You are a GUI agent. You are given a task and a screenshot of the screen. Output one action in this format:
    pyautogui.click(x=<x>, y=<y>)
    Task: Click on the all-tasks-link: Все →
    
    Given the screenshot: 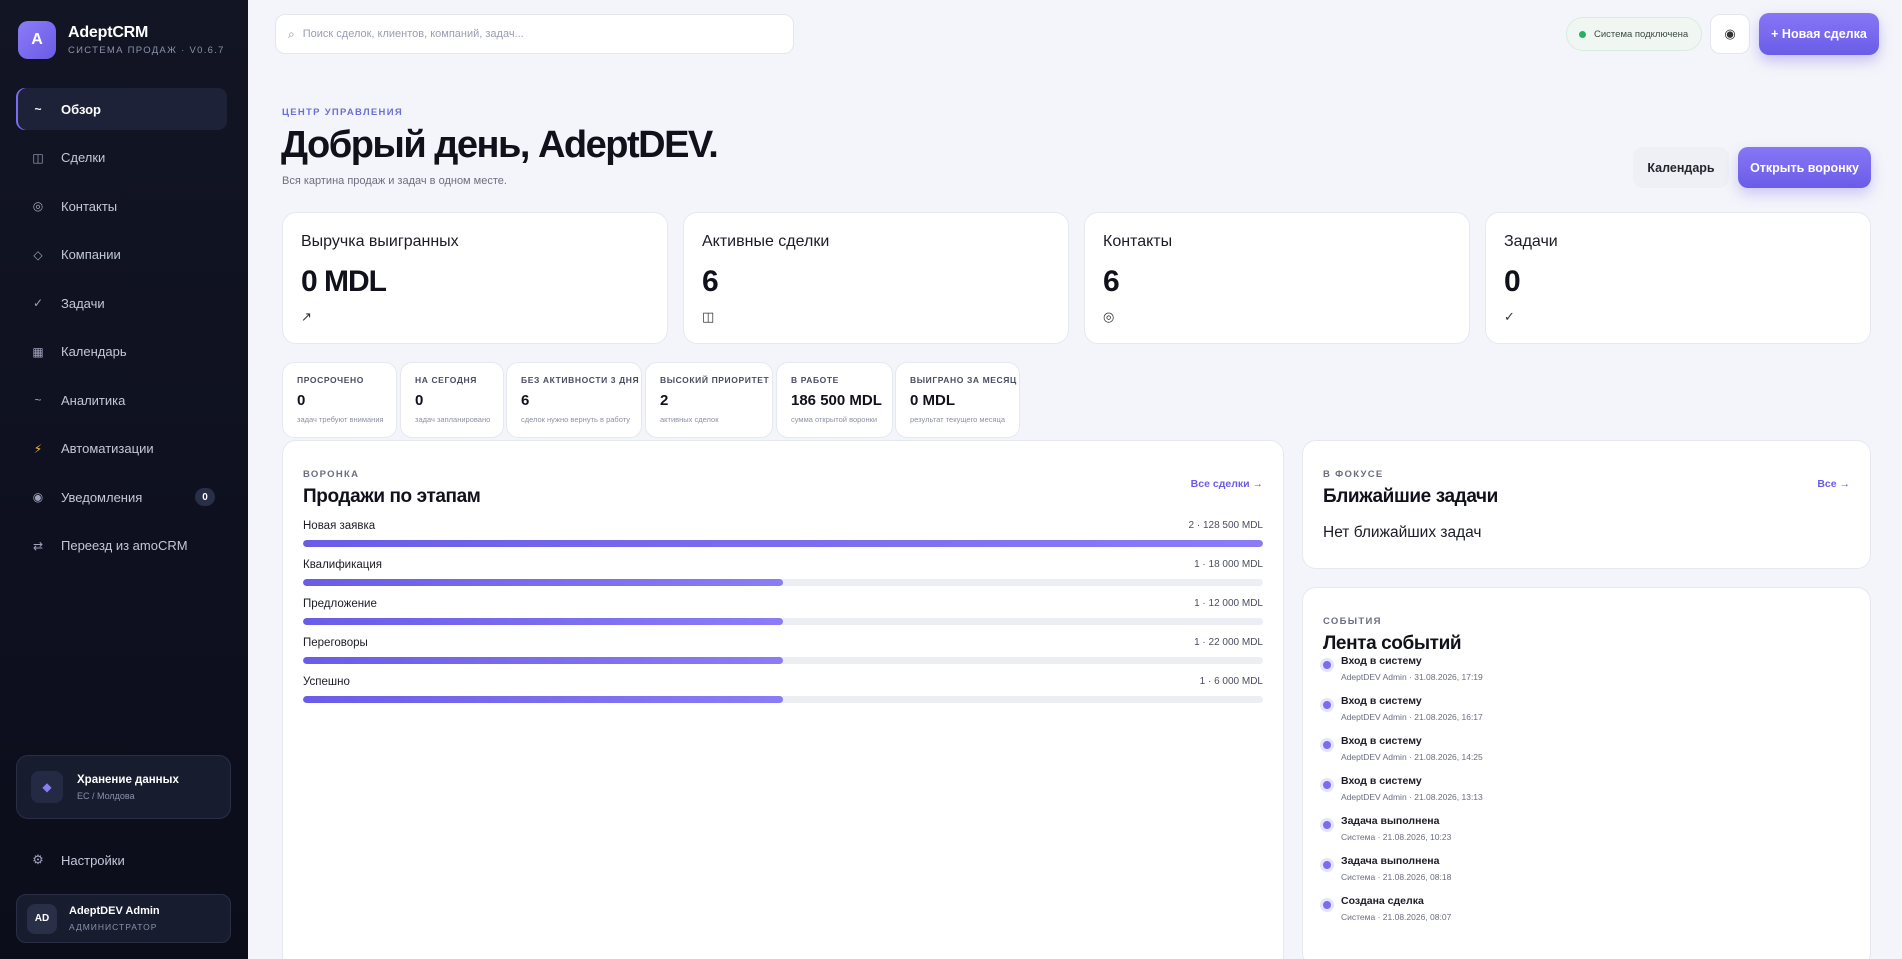 What is the action you would take?
    pyautogui.click(x=1833, y=484)
    